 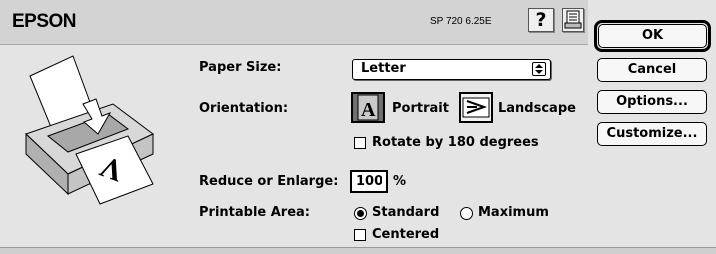 I want to click on portrait-button: A, so click(x=368, y=107).